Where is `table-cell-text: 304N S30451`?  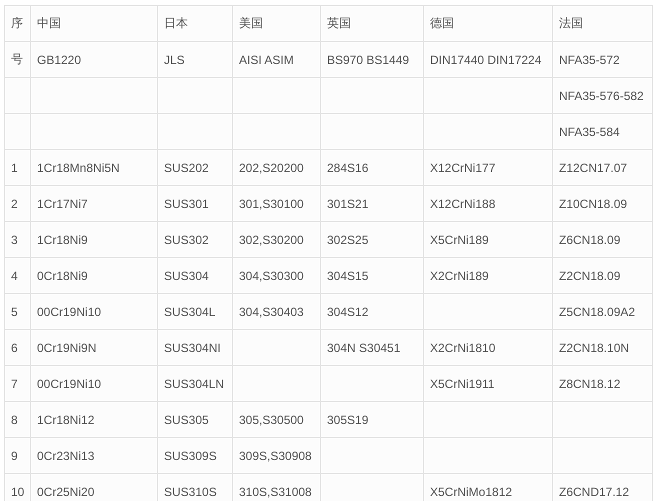 table-cell-text: 304N S30451 is located at coordinates (363, 347).